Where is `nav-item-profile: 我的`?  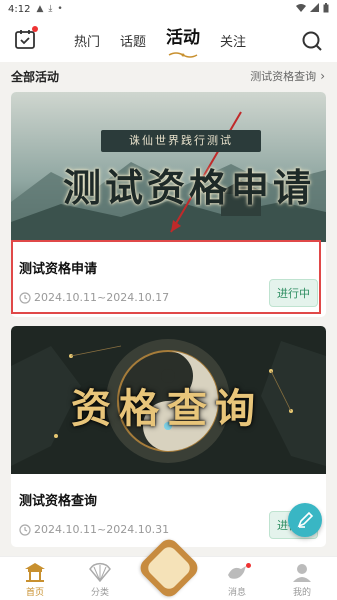 nav-item-profile: 我的 is located at coordinates (302, 579).